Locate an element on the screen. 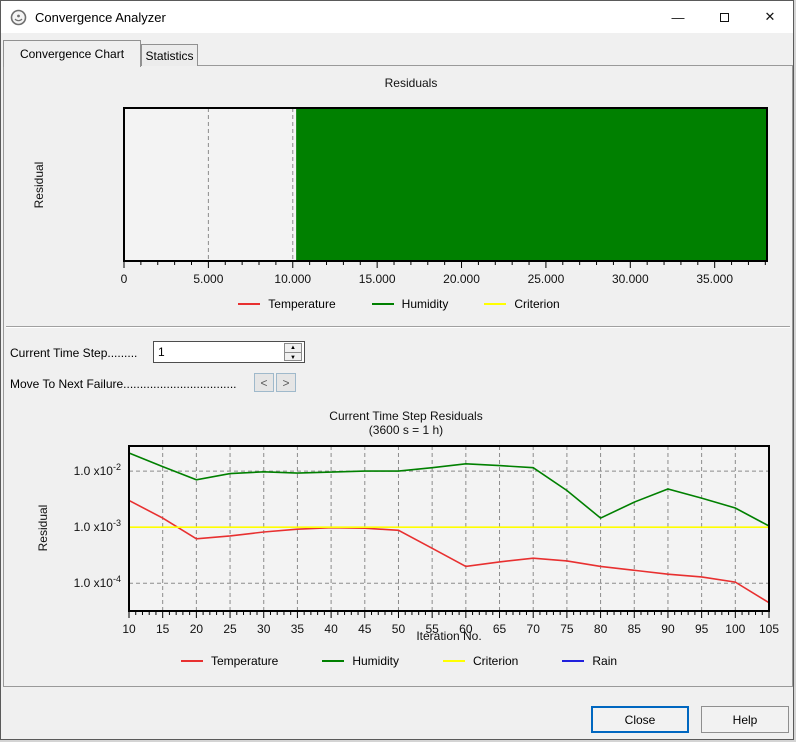 The image size is (796, 742). x-tick-label: 65 is located at coordinates (500, 629).